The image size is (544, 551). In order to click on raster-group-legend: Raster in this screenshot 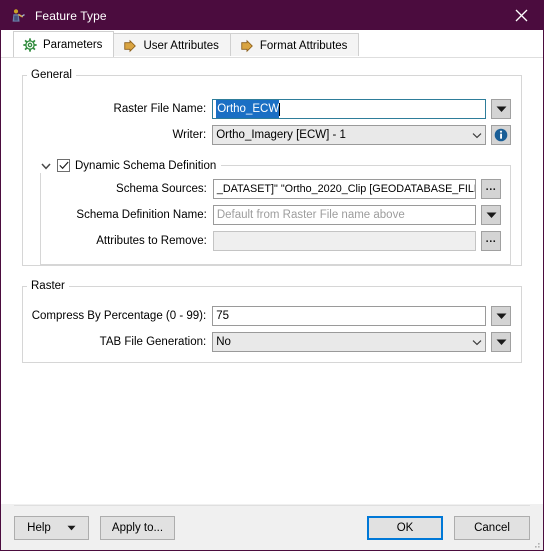, I will do `click(48, 286)`.